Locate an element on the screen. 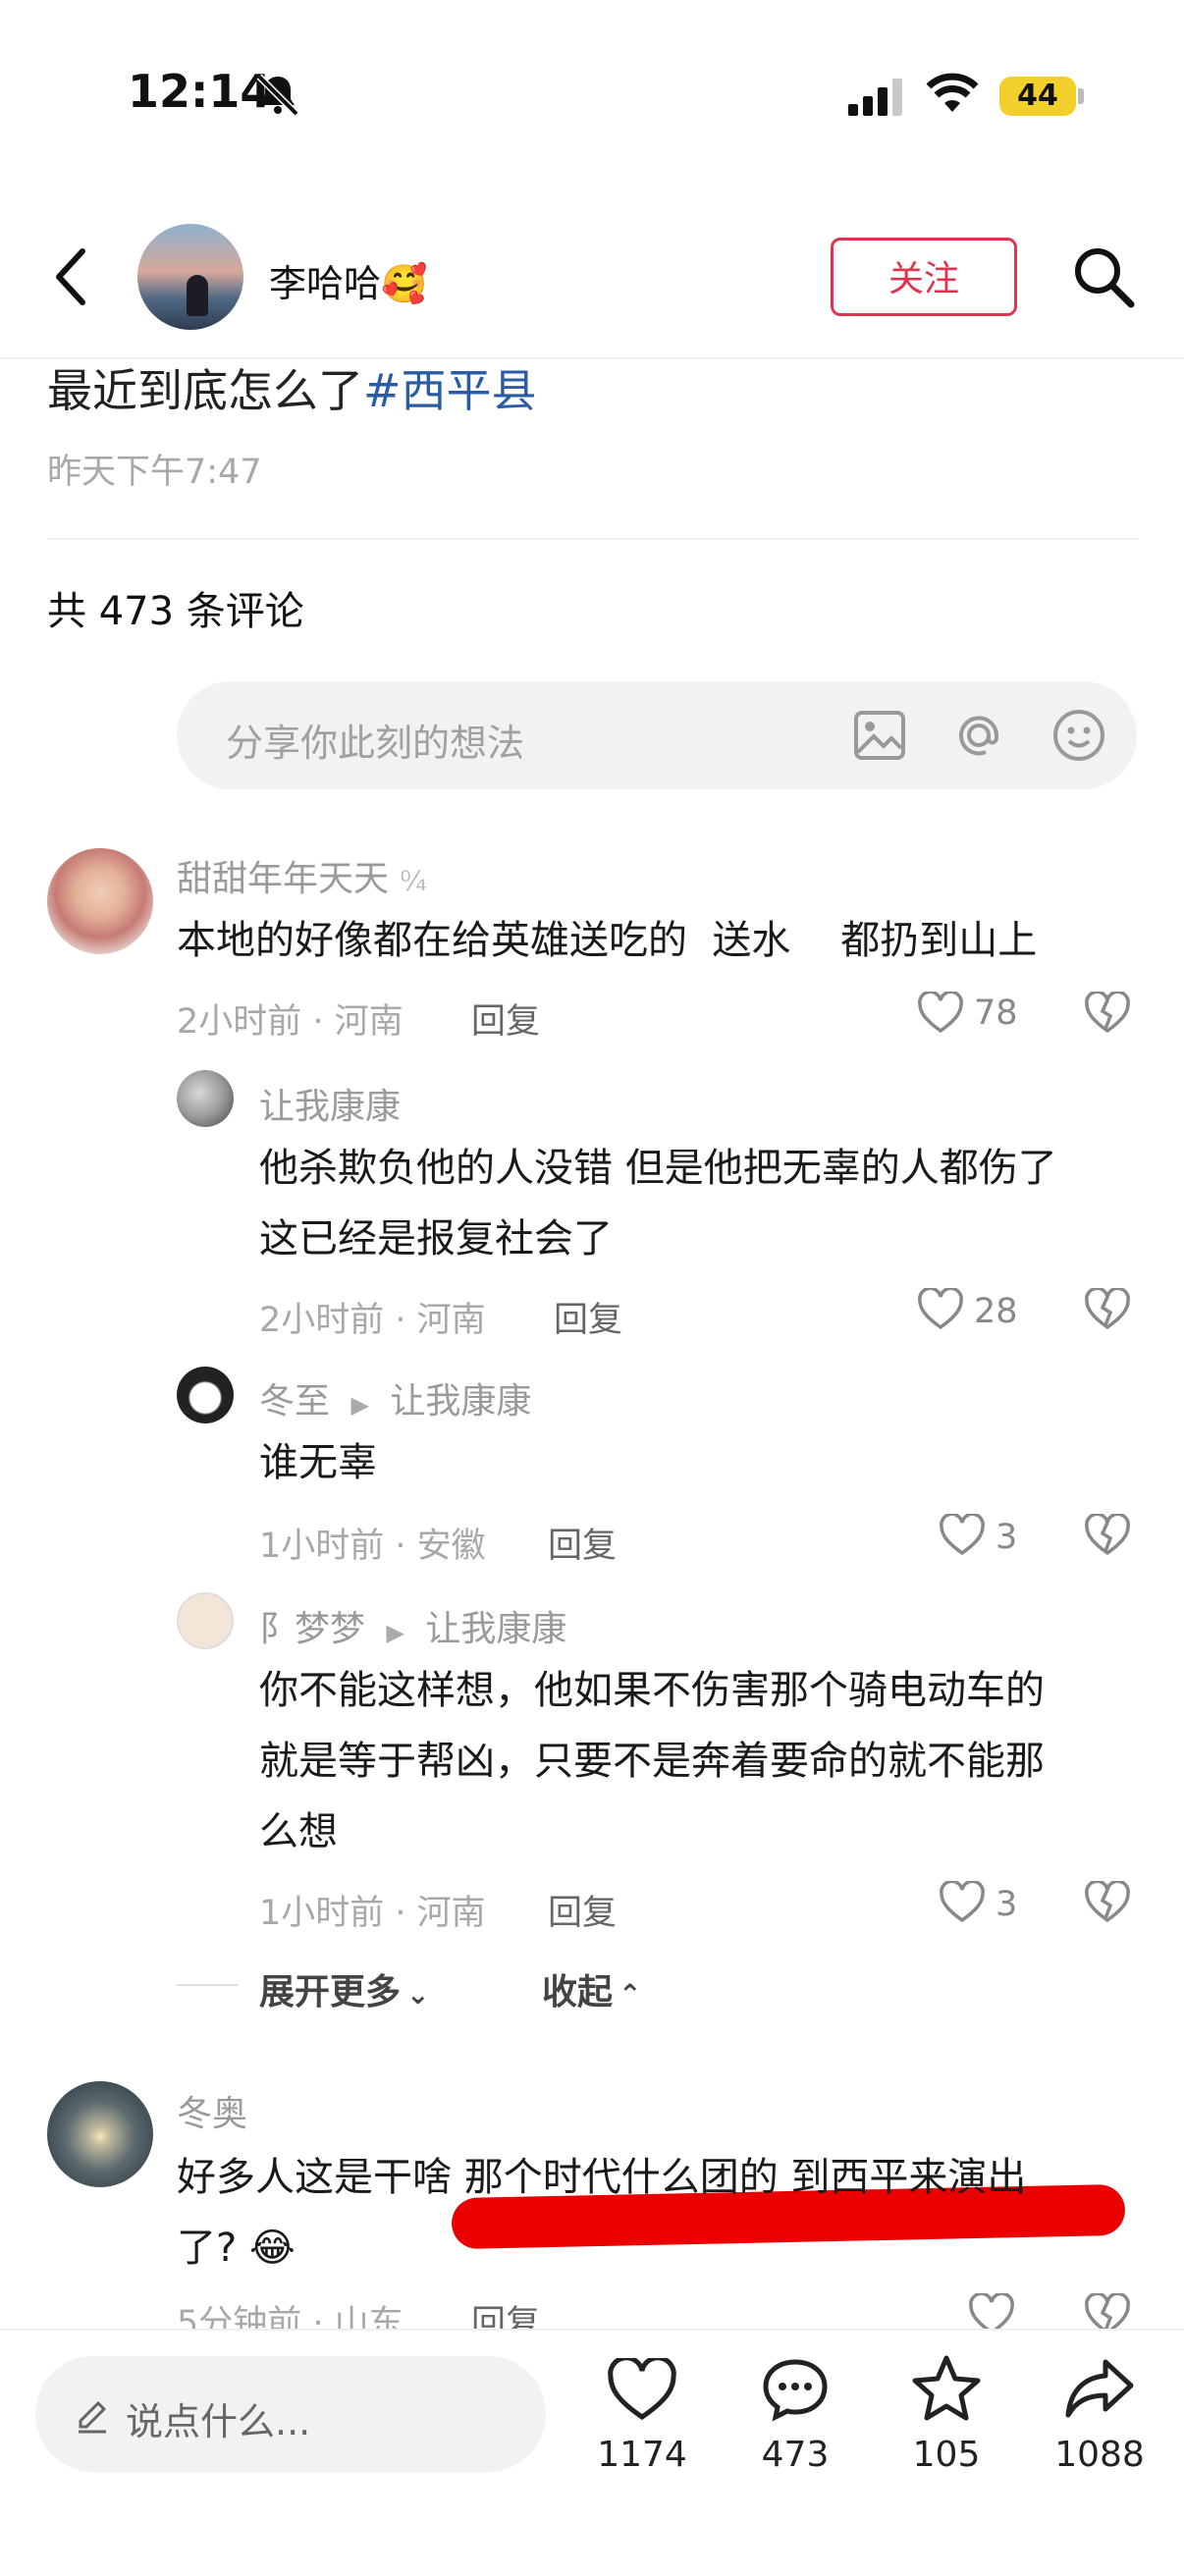 This screenshot has height=2576, width=1184. author-name: 李哈哈🥰 is located at coordinates (348, 280).